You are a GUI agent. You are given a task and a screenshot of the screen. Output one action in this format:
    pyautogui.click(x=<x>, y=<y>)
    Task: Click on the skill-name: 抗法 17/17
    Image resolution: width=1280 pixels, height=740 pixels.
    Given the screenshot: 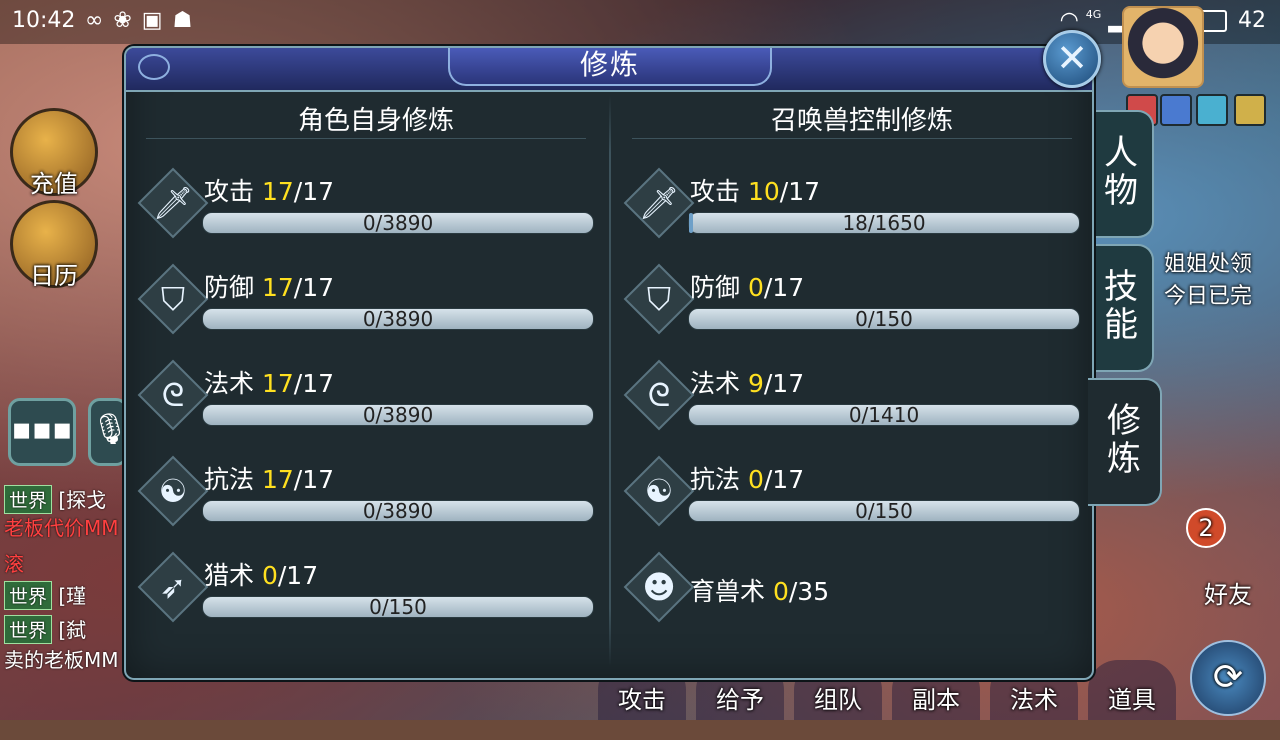 What is the action you would take?
    pyautogui.click(x=269, y=478)
    